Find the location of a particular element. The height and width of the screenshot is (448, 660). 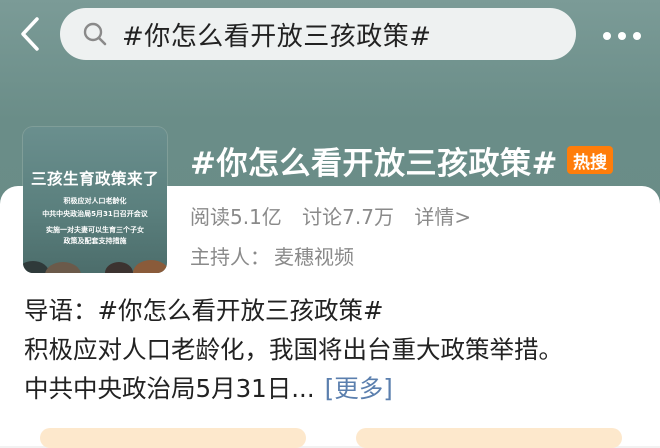

search-icon is located at coordinates (95, 34).